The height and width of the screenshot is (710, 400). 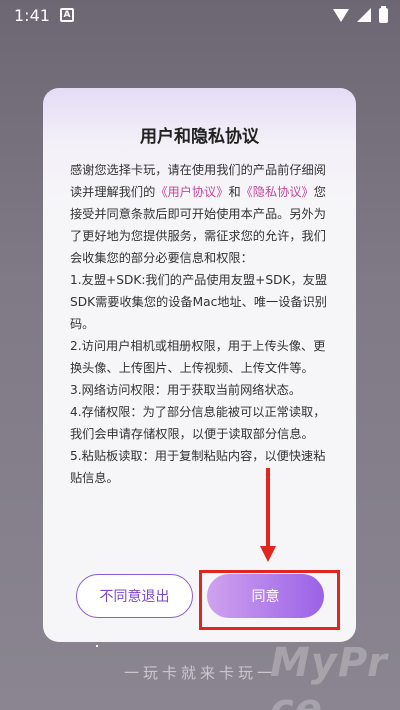 I want to click on battery-icon, so click(x=383, y=14).